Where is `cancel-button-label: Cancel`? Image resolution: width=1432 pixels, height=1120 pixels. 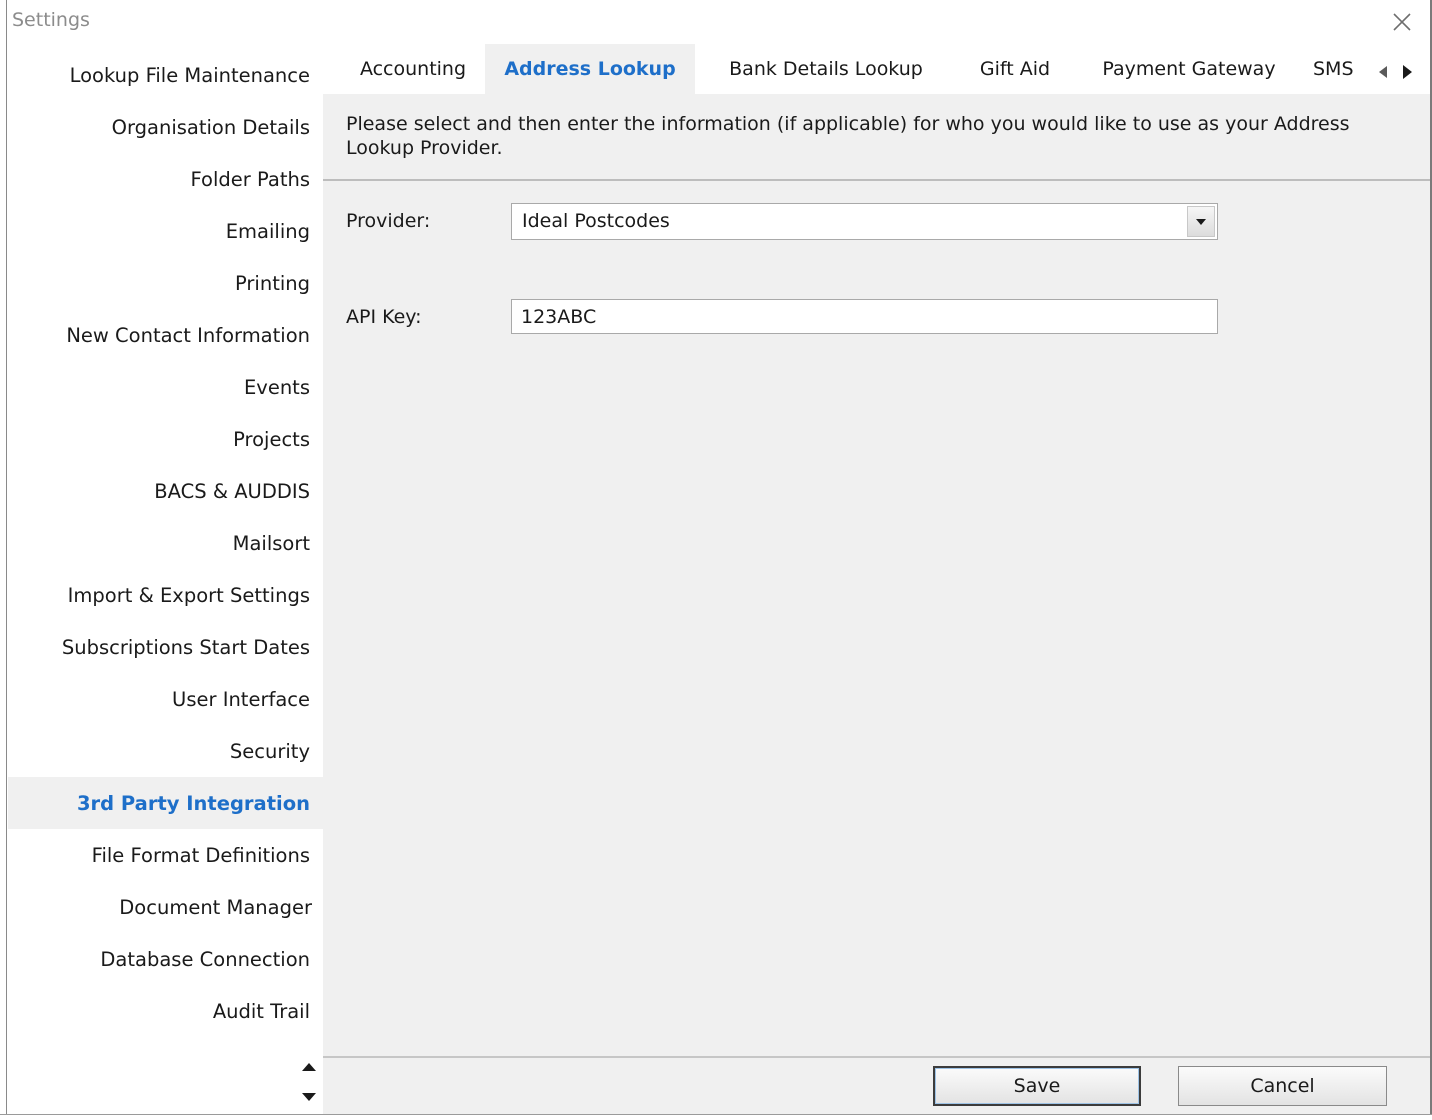
cancel-button-label: Cancel is located at coordinates (1282, 1086).